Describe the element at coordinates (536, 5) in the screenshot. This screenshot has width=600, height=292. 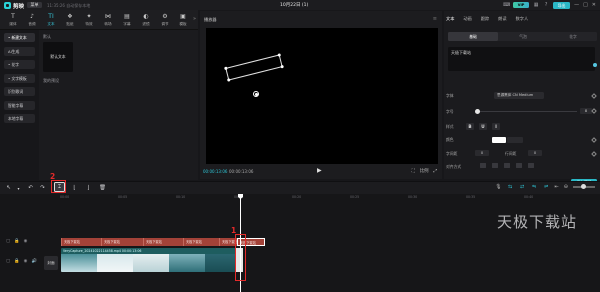
I see `layout-icon: ▦` at that location.